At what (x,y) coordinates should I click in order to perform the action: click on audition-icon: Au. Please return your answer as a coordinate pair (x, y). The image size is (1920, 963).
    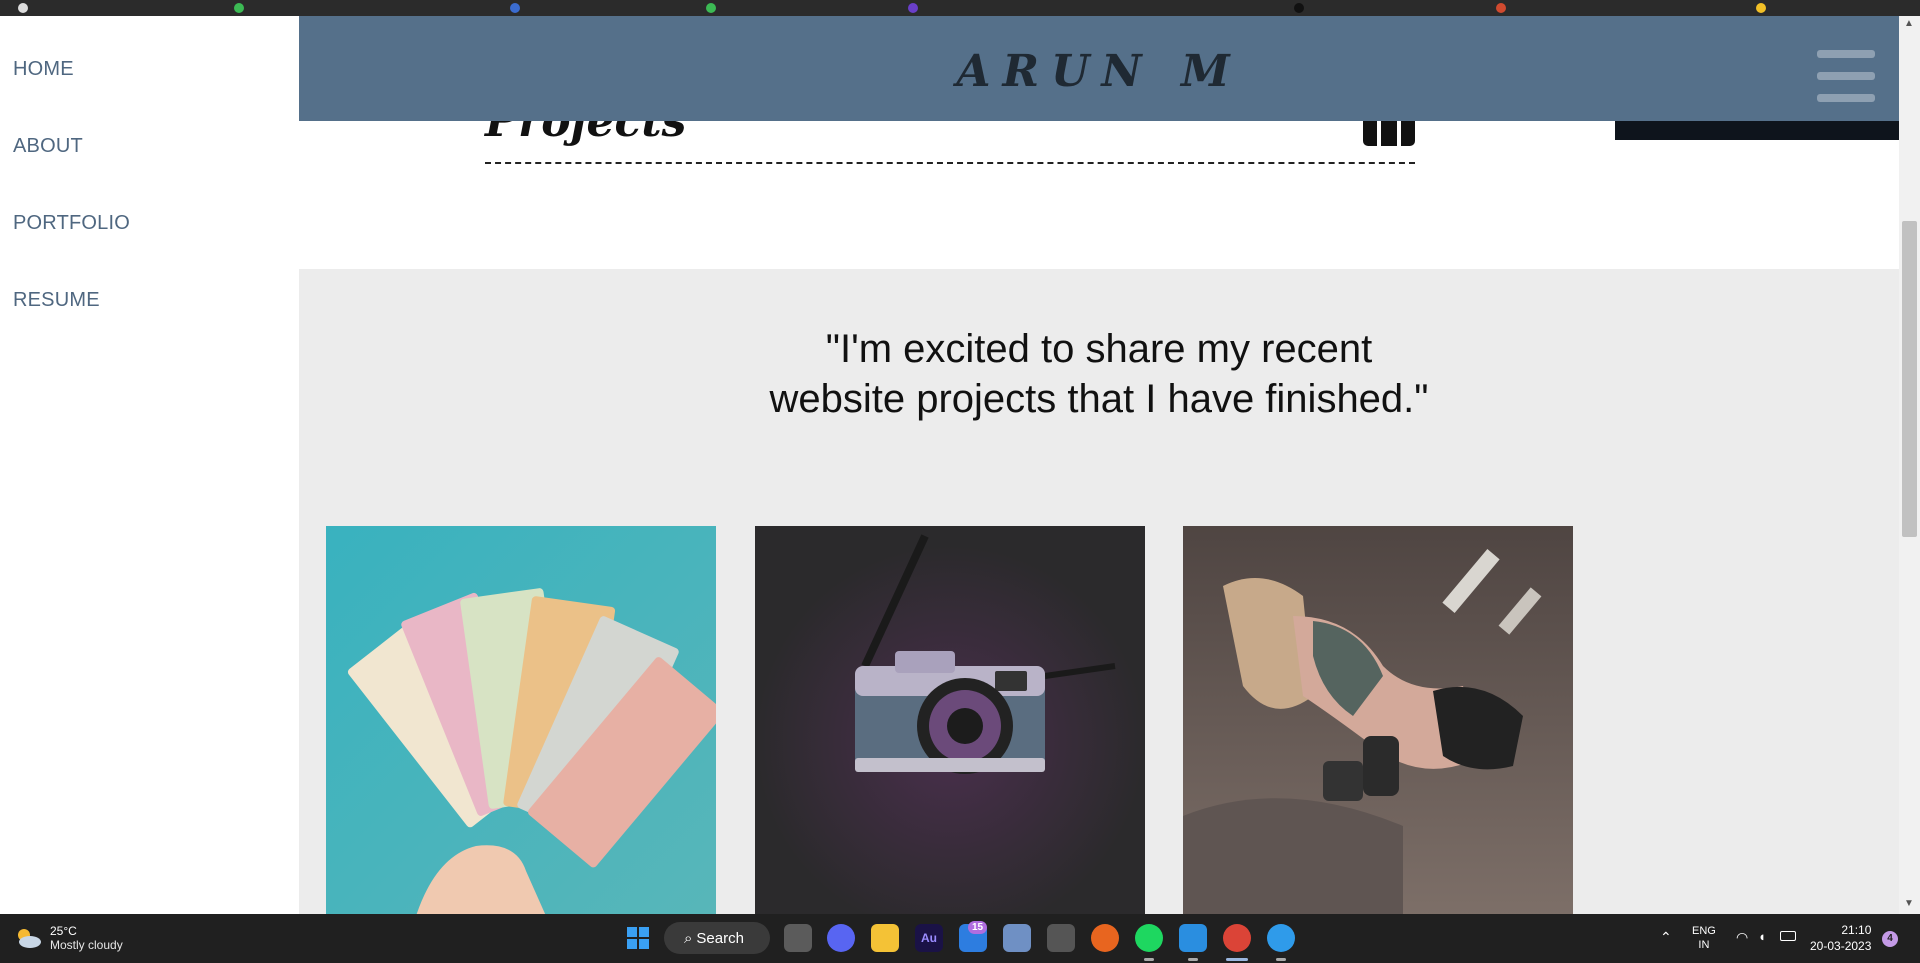
    Looking at the image, I should click on (929, 938).